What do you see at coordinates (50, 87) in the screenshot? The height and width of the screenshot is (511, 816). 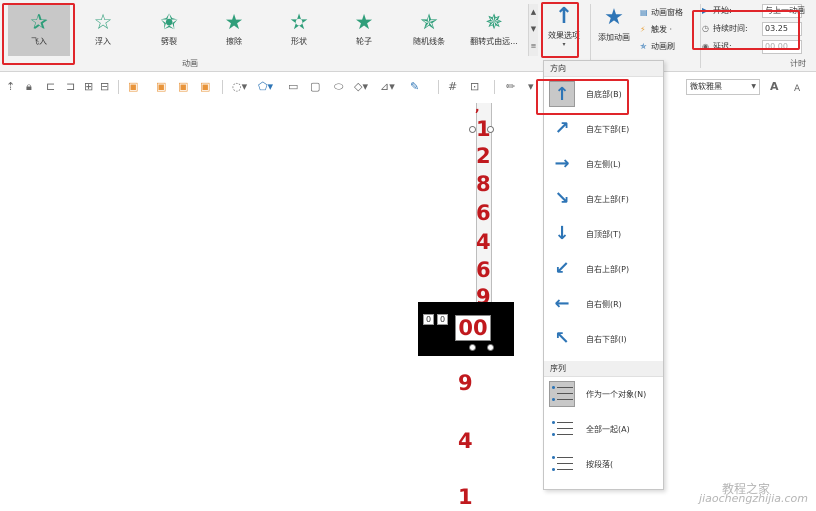 I see `align-icon: ⊏` at bounding box center [50, 87].